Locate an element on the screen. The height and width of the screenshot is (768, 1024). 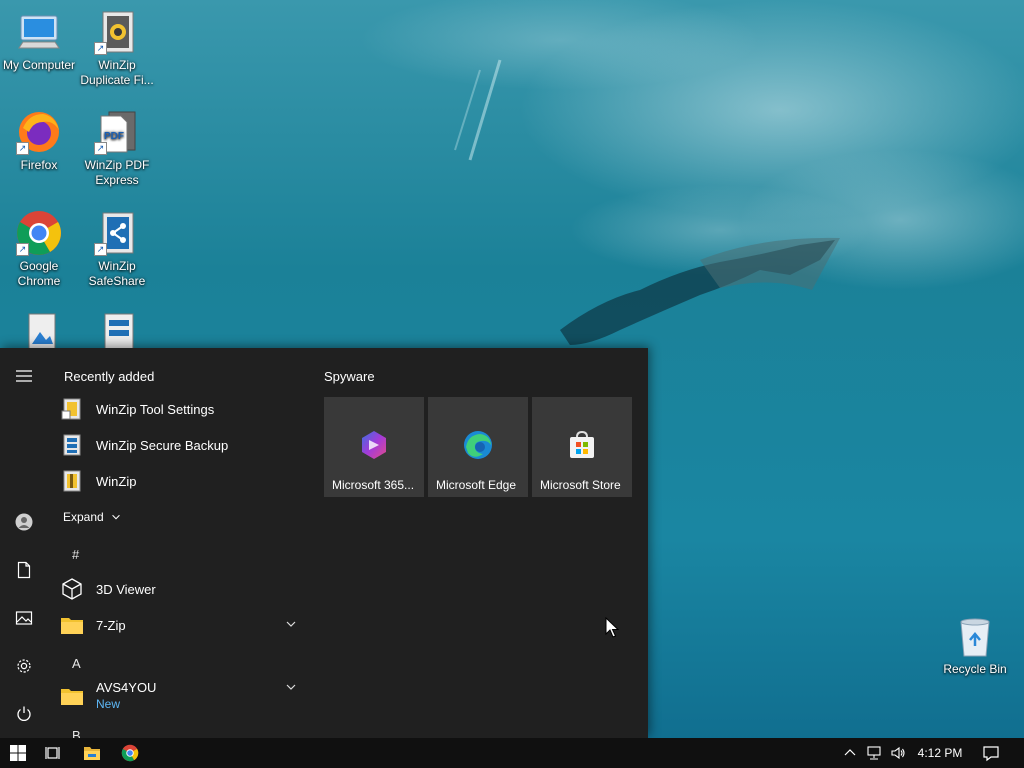
user-icon is located at coordinates (24, 522).